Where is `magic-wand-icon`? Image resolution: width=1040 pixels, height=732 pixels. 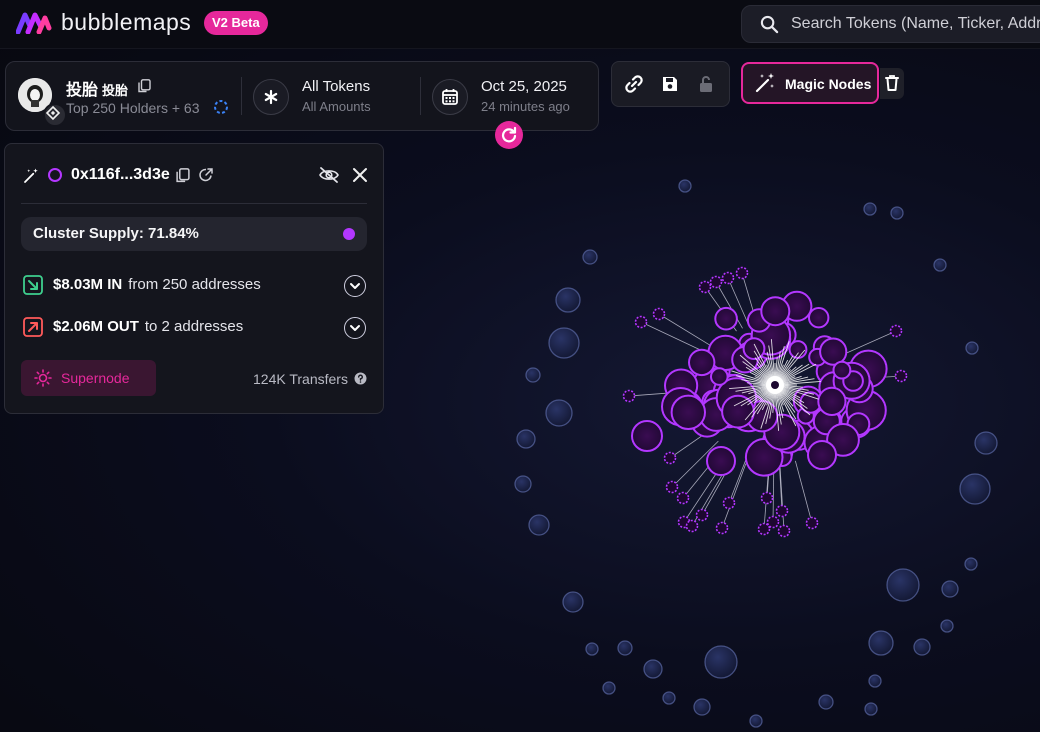
magic-wand-icon is located at coordinates (764, 83).